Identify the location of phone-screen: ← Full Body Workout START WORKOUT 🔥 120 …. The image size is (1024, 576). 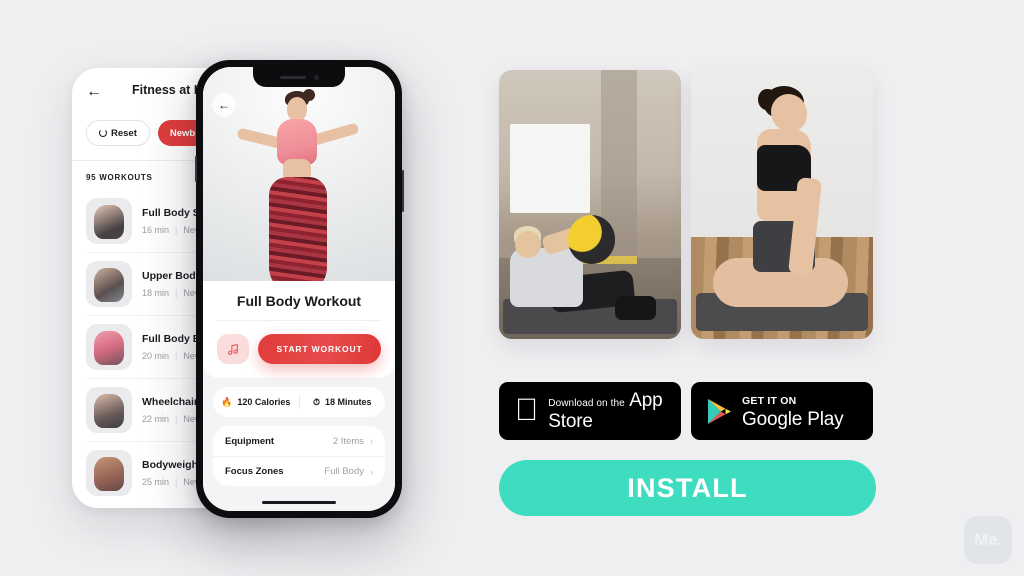
(299, 289).